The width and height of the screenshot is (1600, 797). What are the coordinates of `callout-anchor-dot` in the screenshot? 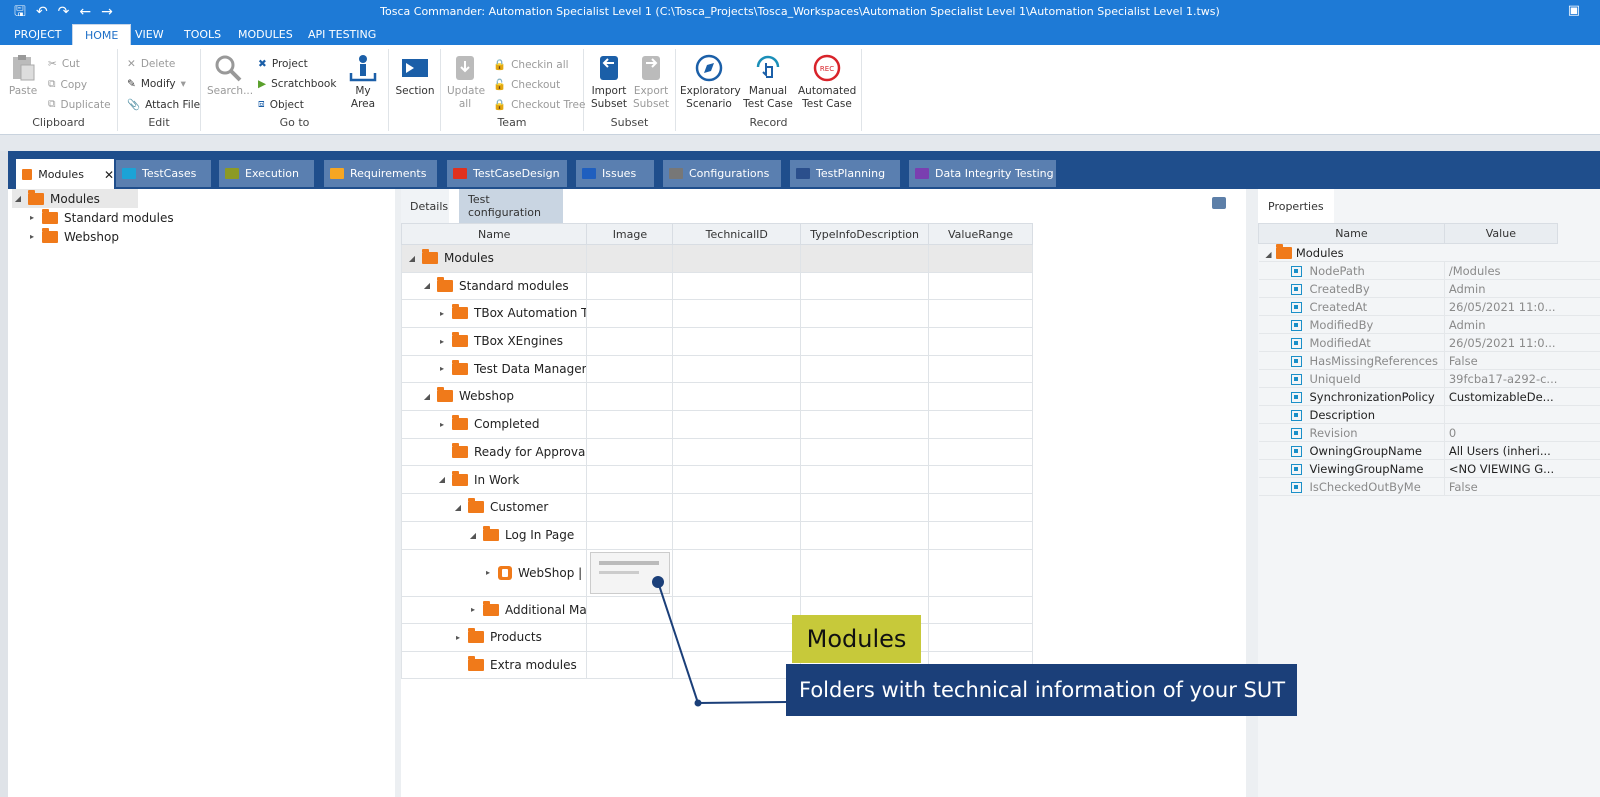 It's located at (658, 582).